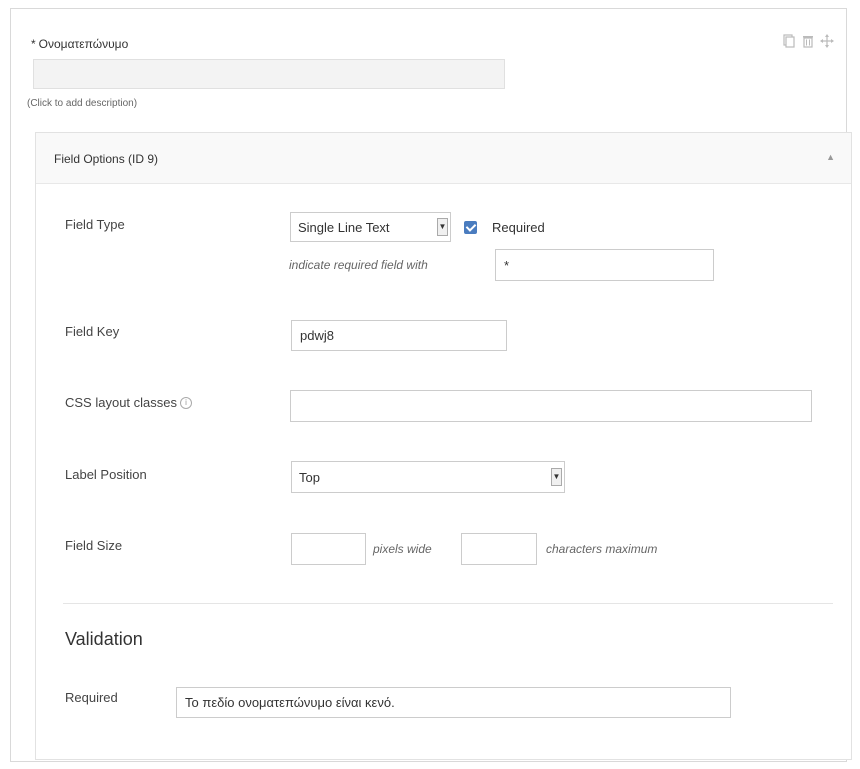 Image resolution: width=860 pixels, height=769 pixels. What do you see at coordinates (186, 403) in the screenshot?
I see `info-icon: i` at bounding box center [186, 403].